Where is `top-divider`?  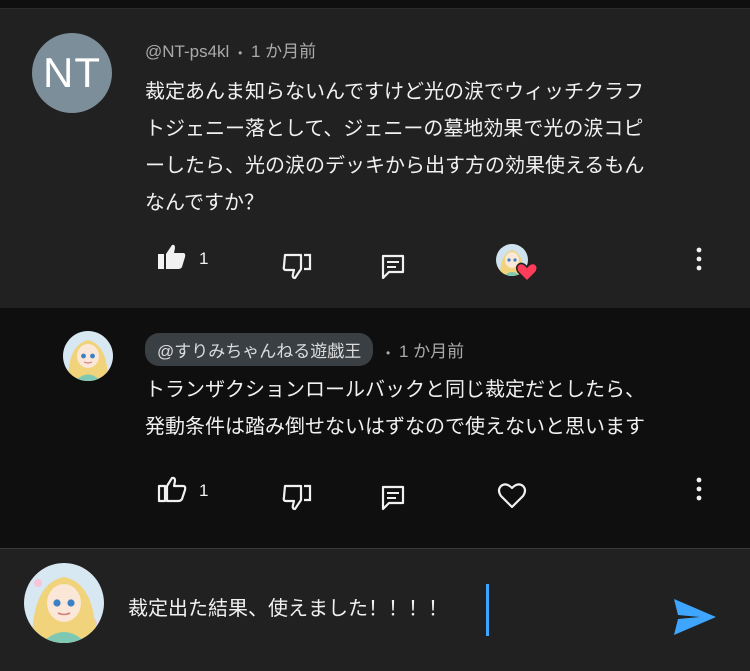 top-divider is located at coordinates (375, 4).